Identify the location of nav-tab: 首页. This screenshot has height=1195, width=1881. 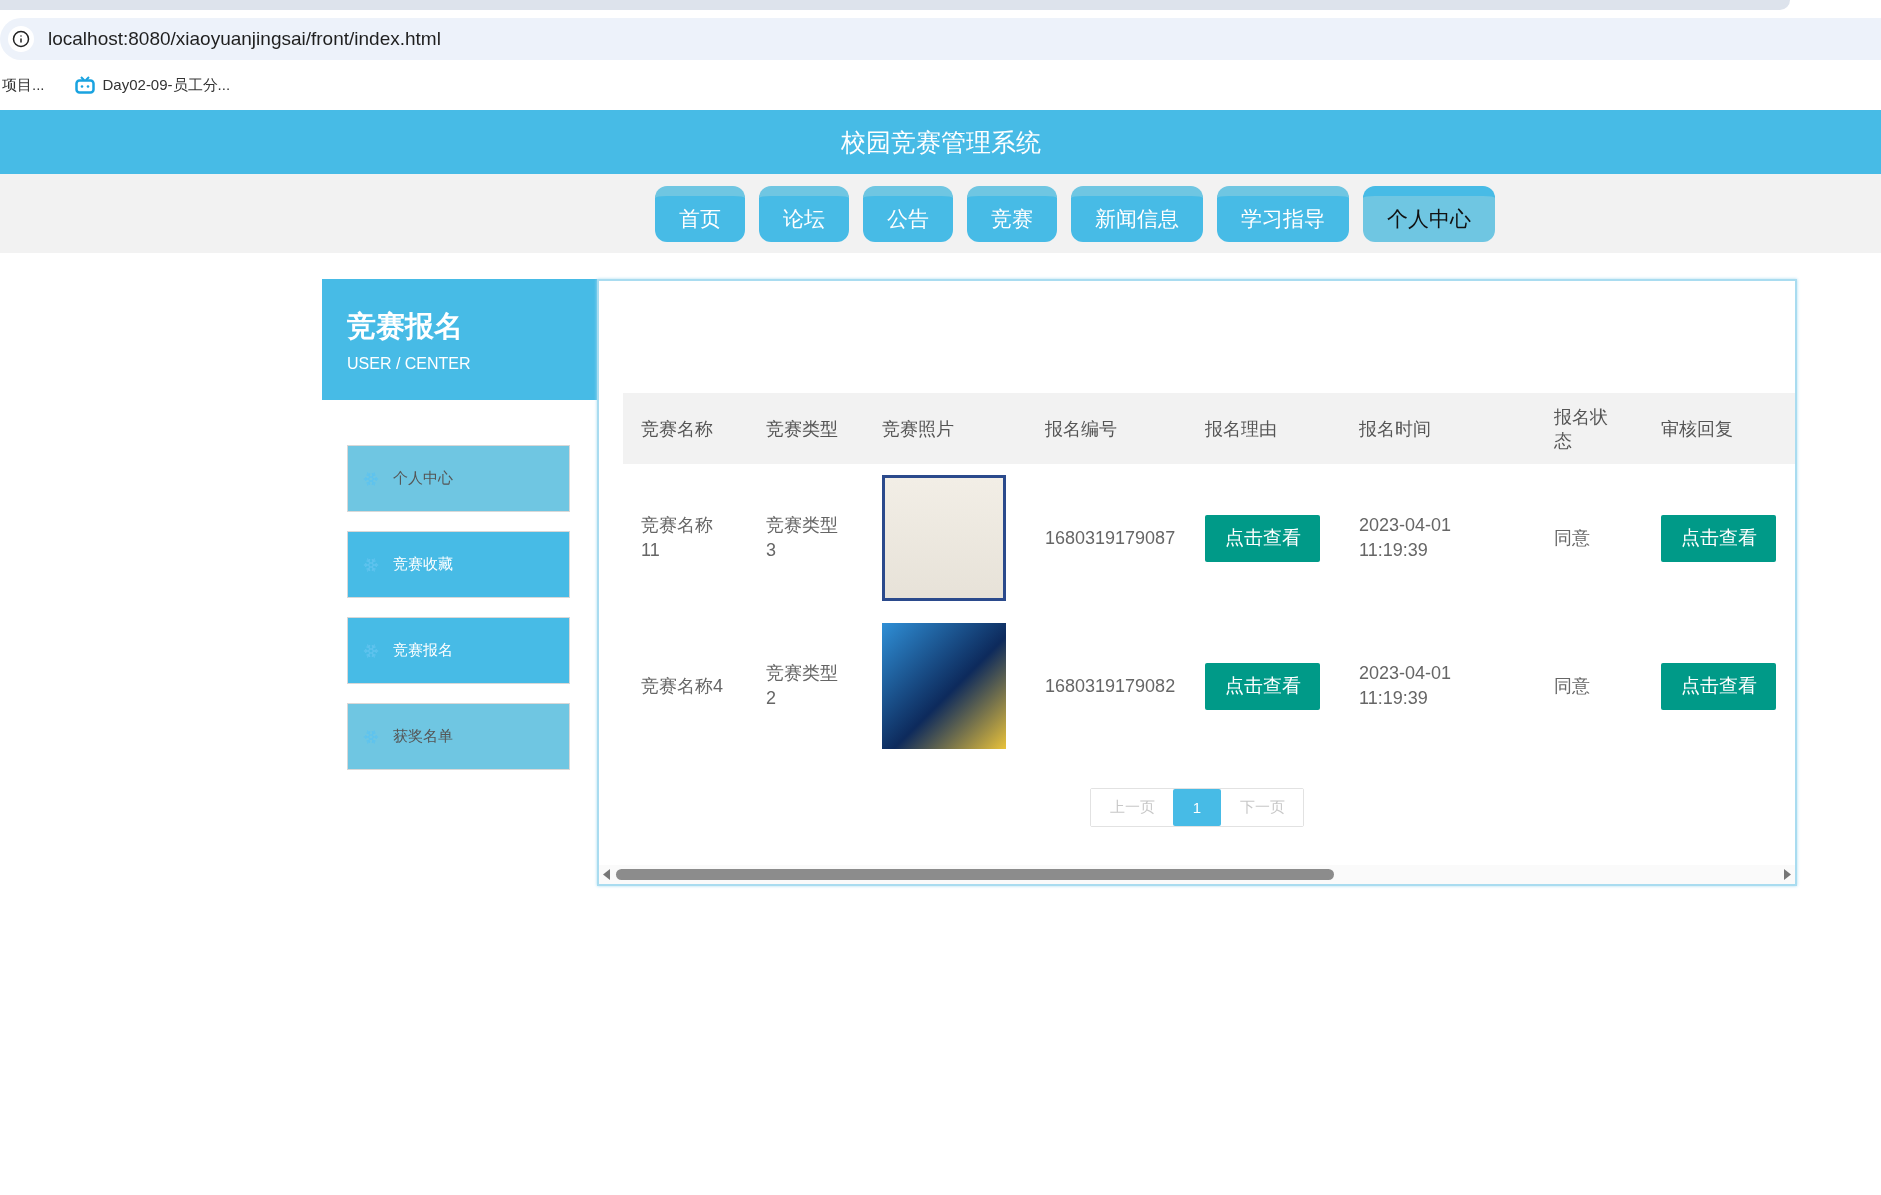
(700, 213).